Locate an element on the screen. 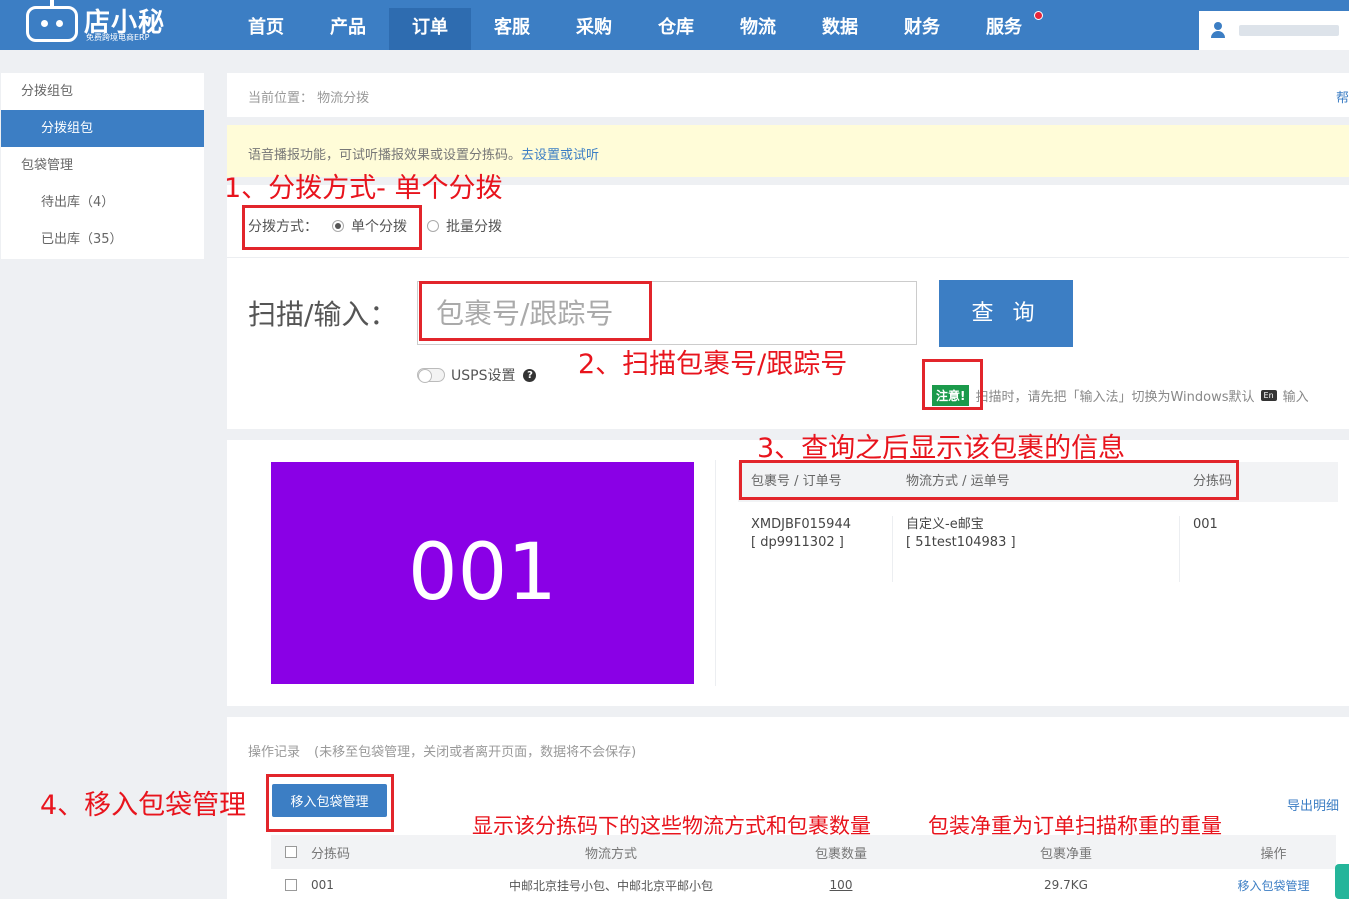 The height and width of the screenshot is (899, 1349). nav-data: 数据 is located at coordinates (840, 25).